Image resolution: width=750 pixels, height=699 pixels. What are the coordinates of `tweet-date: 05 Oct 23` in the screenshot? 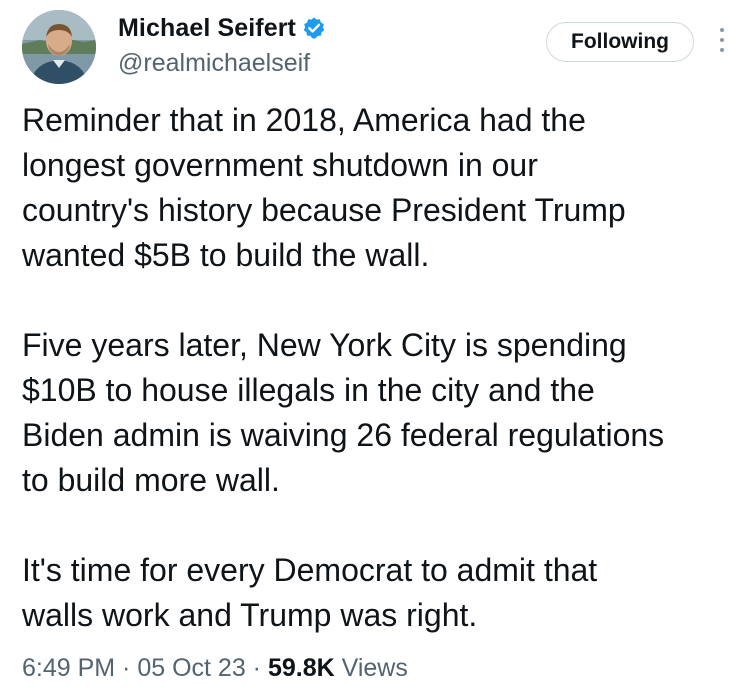 It's located at (191, 668).